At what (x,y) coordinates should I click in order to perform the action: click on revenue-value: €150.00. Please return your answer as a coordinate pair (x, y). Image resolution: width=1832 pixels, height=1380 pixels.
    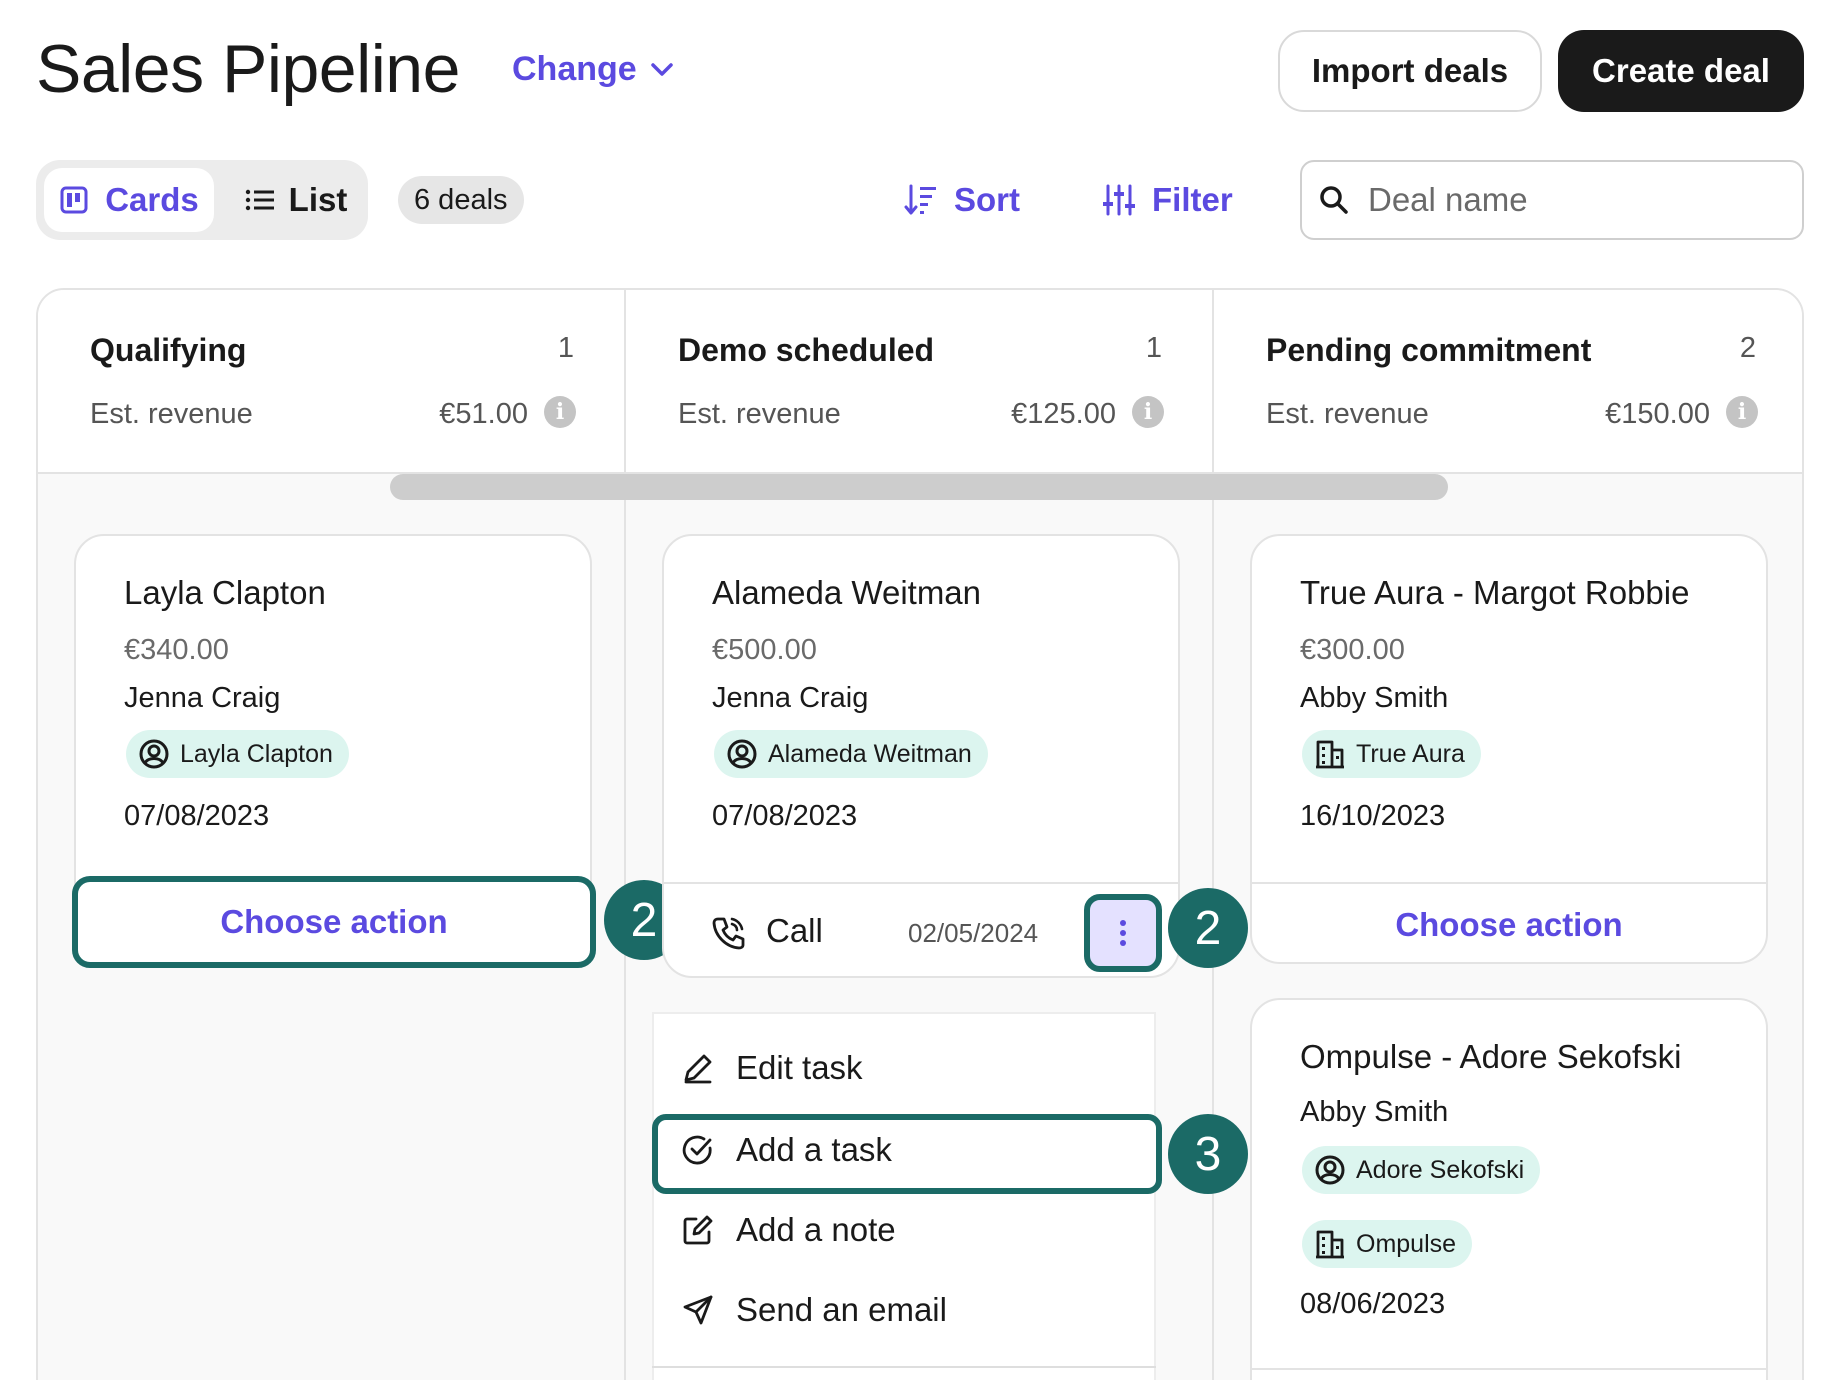
    Looking at the image, I should click on (1657, 414).